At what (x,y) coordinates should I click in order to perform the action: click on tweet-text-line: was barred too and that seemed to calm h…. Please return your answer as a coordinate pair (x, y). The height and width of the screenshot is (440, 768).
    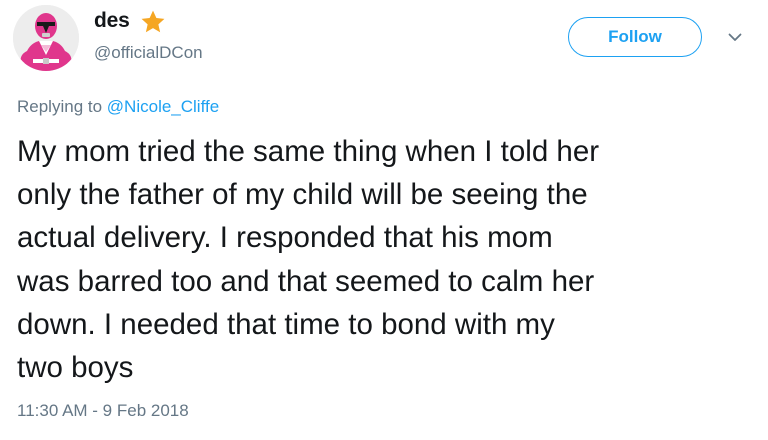
    Looking at the image, I should click on (306, 281).